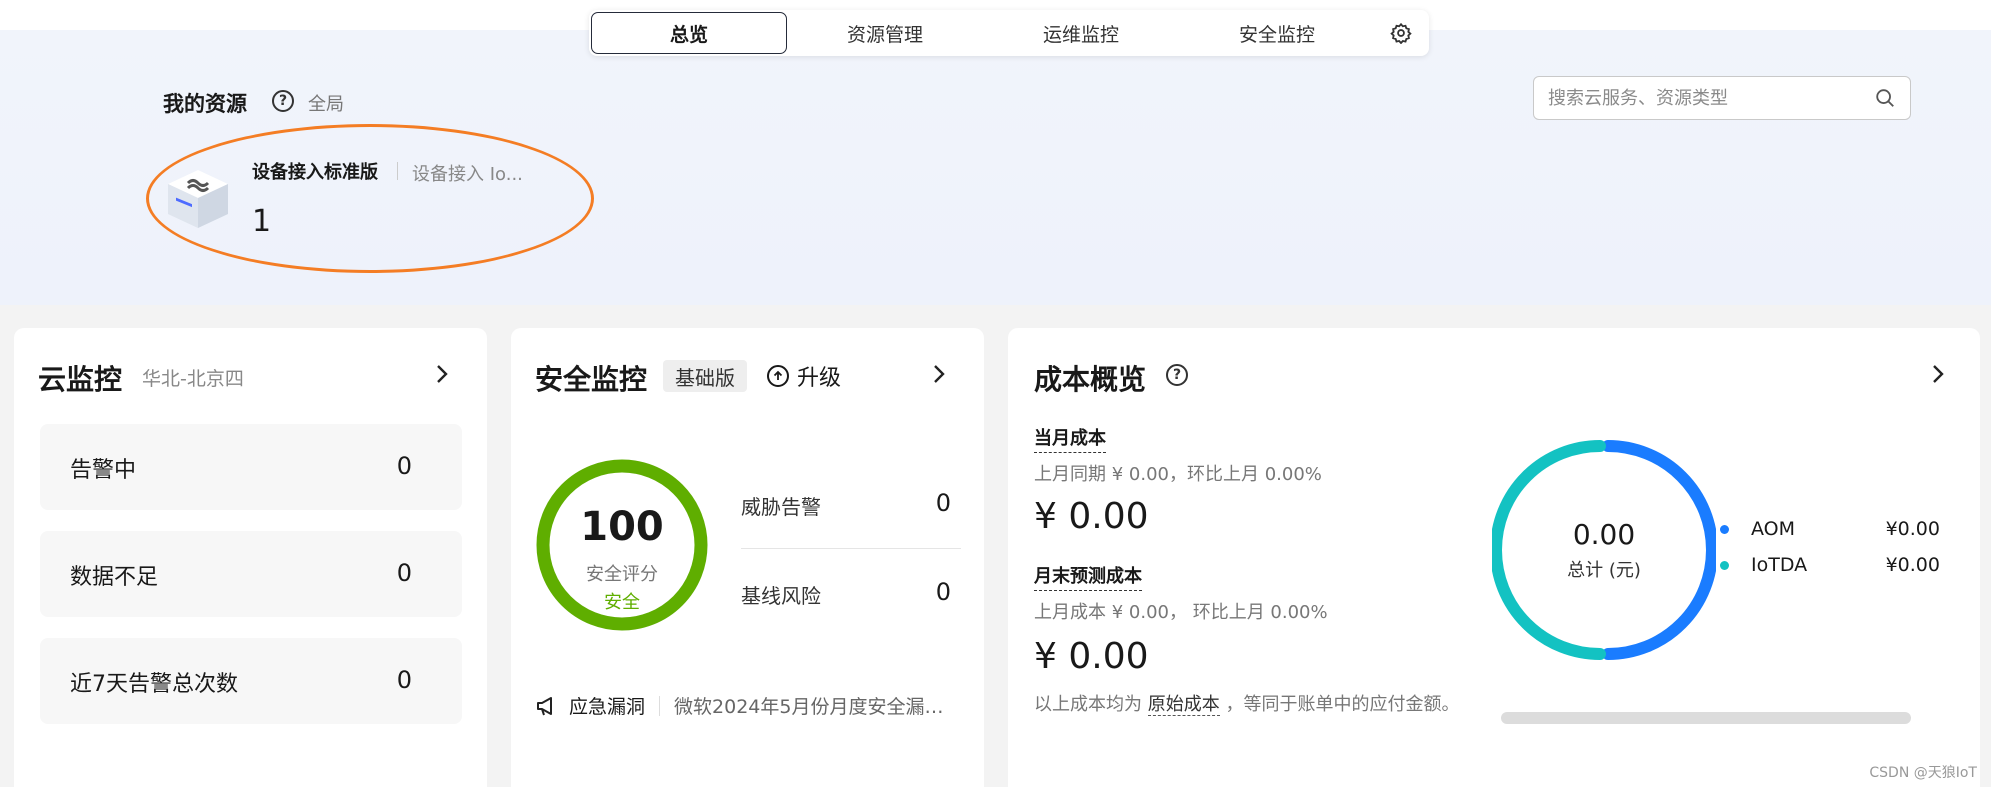 Image resolution: width=1991 pixels, height=787 pixels. What do you see at coordinates (885, 33) in the screenshot?
I see `tab-resource-management: 资源管理` at bounding box center [885, 33].